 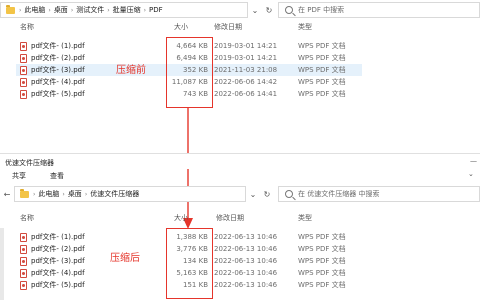 I want to click on file-modified: 2022-06-06 14:42, so click(x=246, y=82).